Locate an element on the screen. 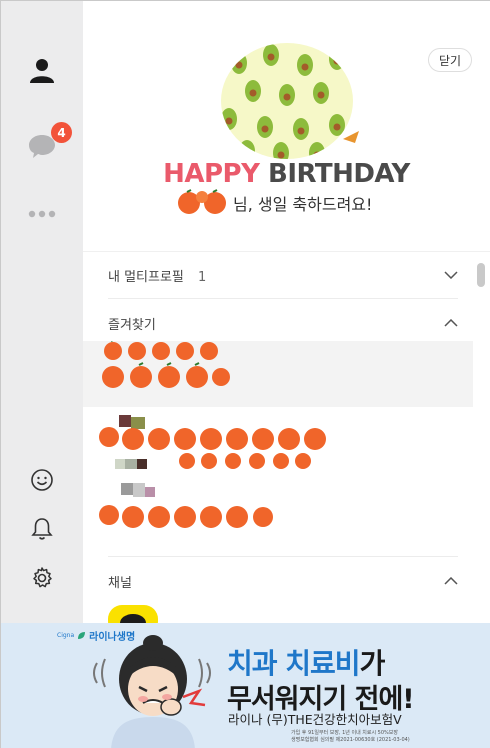 This screenshot has width=490, height=748. ad-headline-1-blue-b: 치료비 is located at coordinates (322, 663).